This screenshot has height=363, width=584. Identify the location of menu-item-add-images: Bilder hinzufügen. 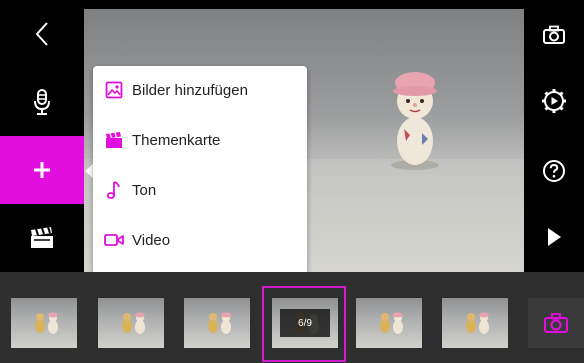
(200, 90).